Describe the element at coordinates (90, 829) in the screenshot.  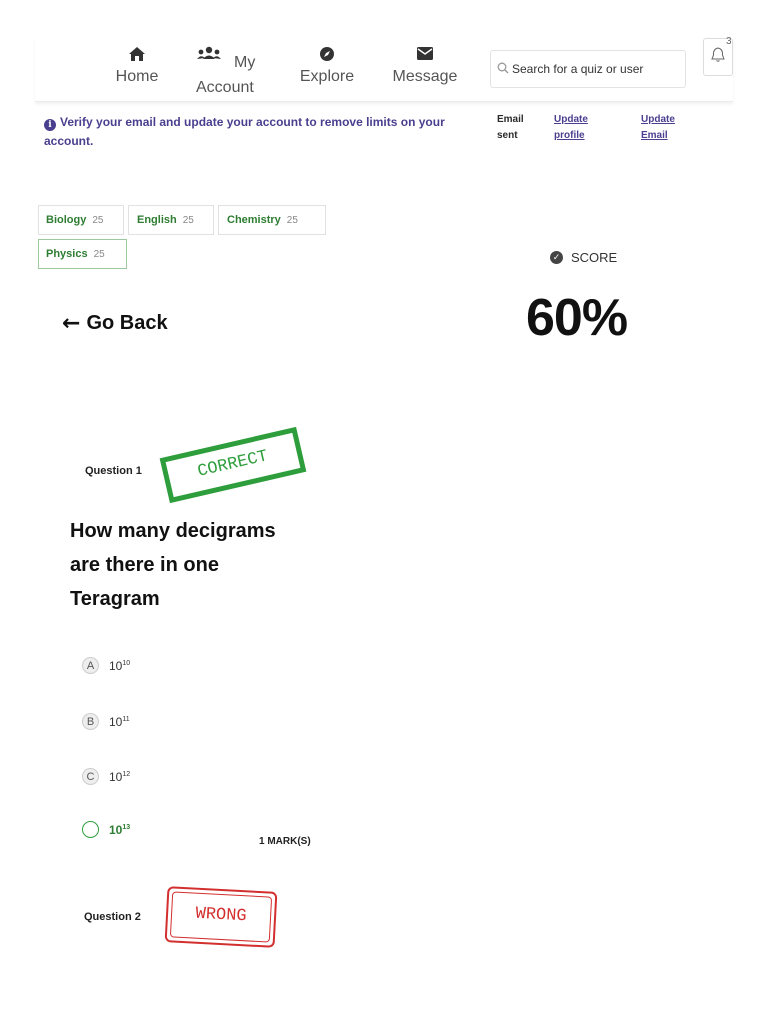
I see `correct-option-ring` at that location.